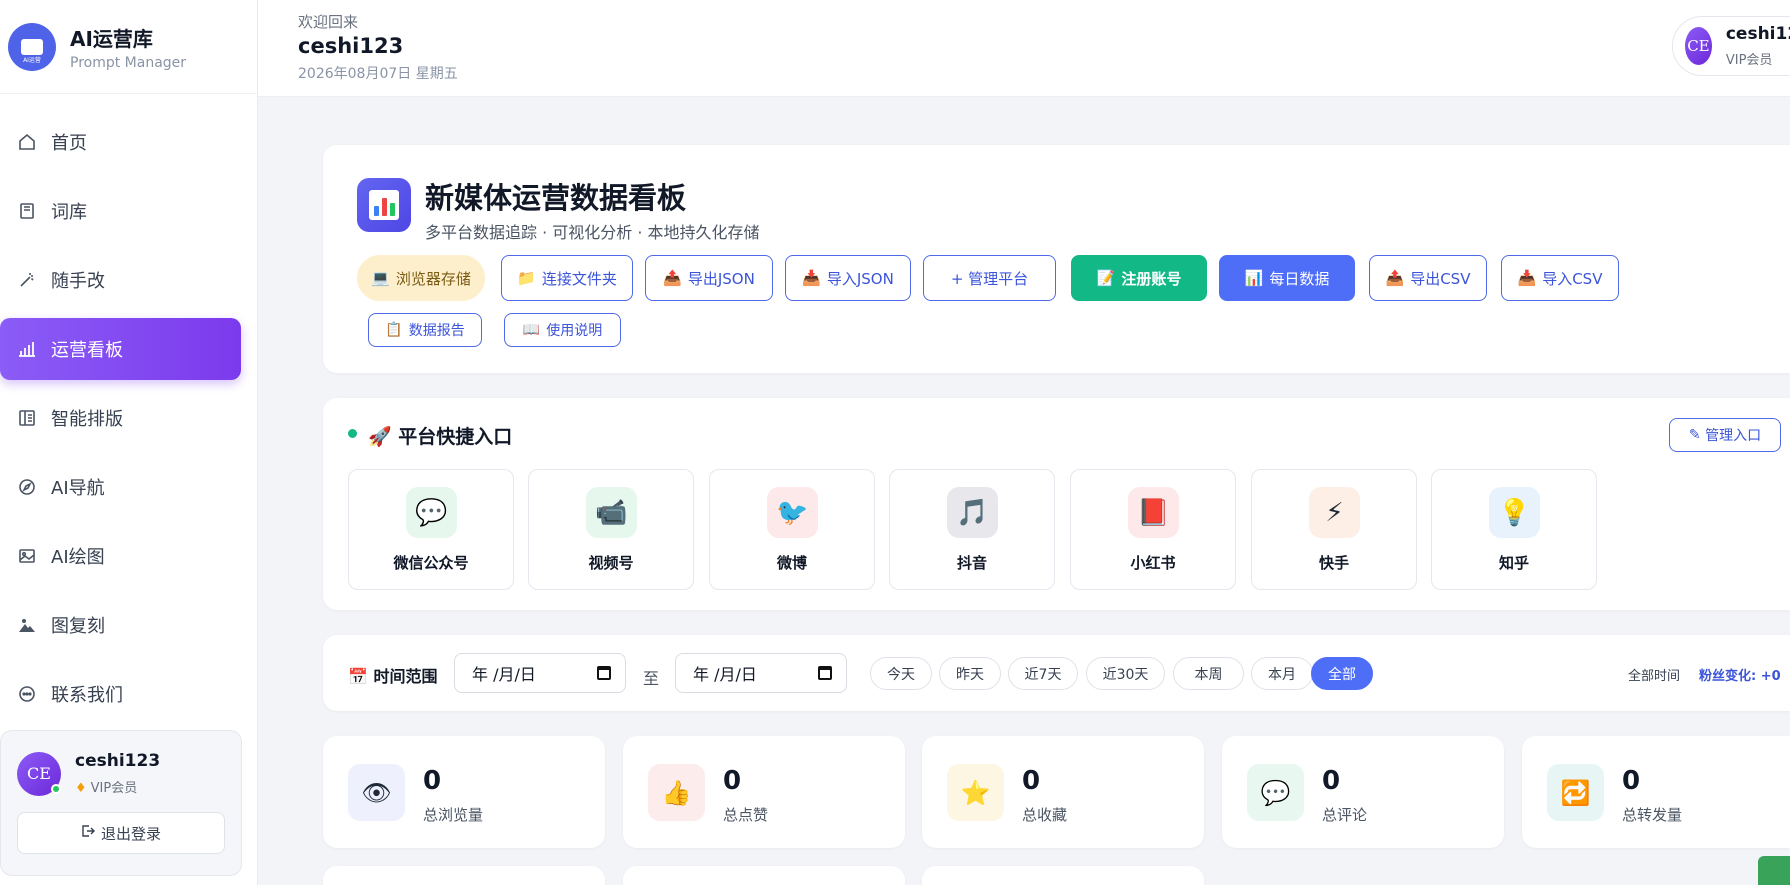 This screenshot has width=1790, height=885. I want to click on start-date-input: 年 /月/日, so click(540, 673).